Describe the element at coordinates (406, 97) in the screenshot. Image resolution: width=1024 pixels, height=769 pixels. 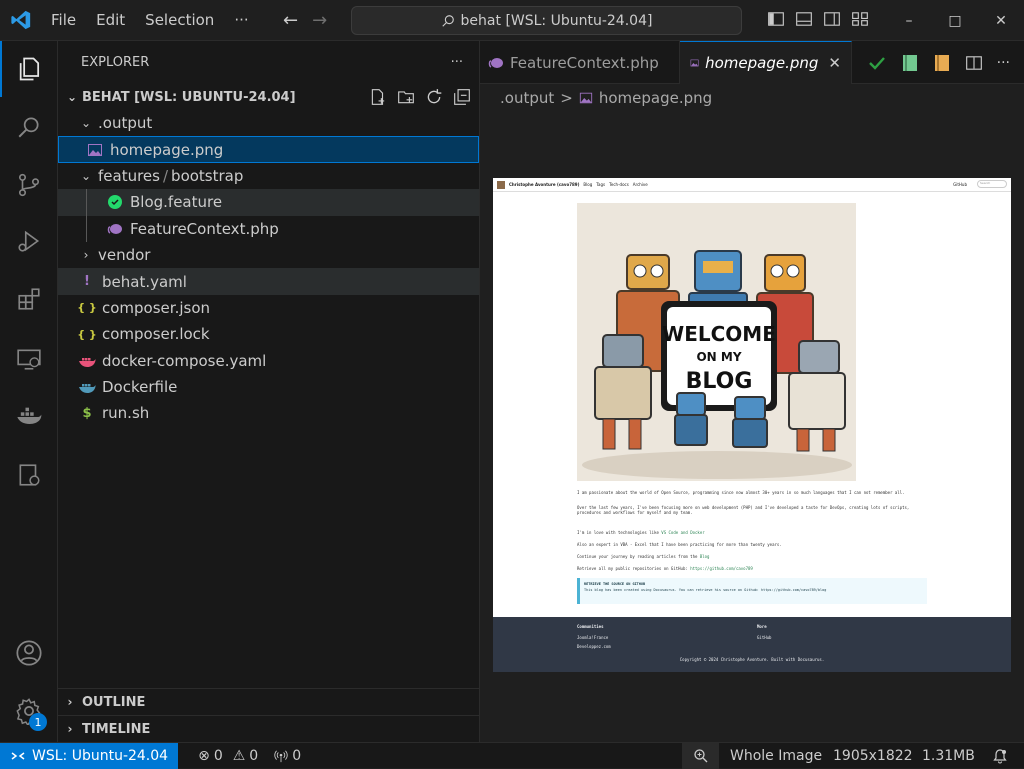
I see `new-folder-icon` at that location.